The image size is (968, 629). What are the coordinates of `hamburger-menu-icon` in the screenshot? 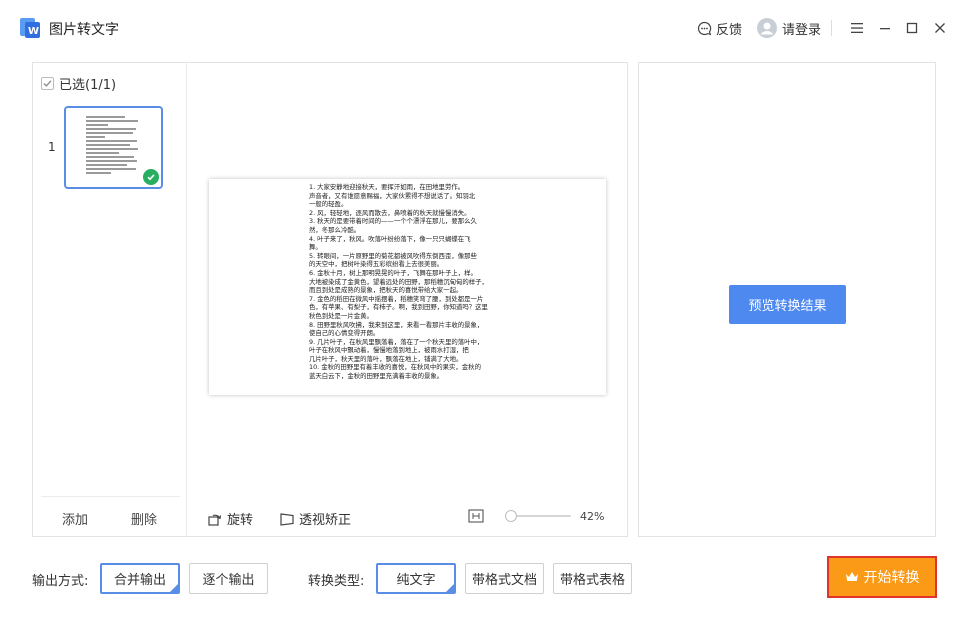 It's located at (857, 28).